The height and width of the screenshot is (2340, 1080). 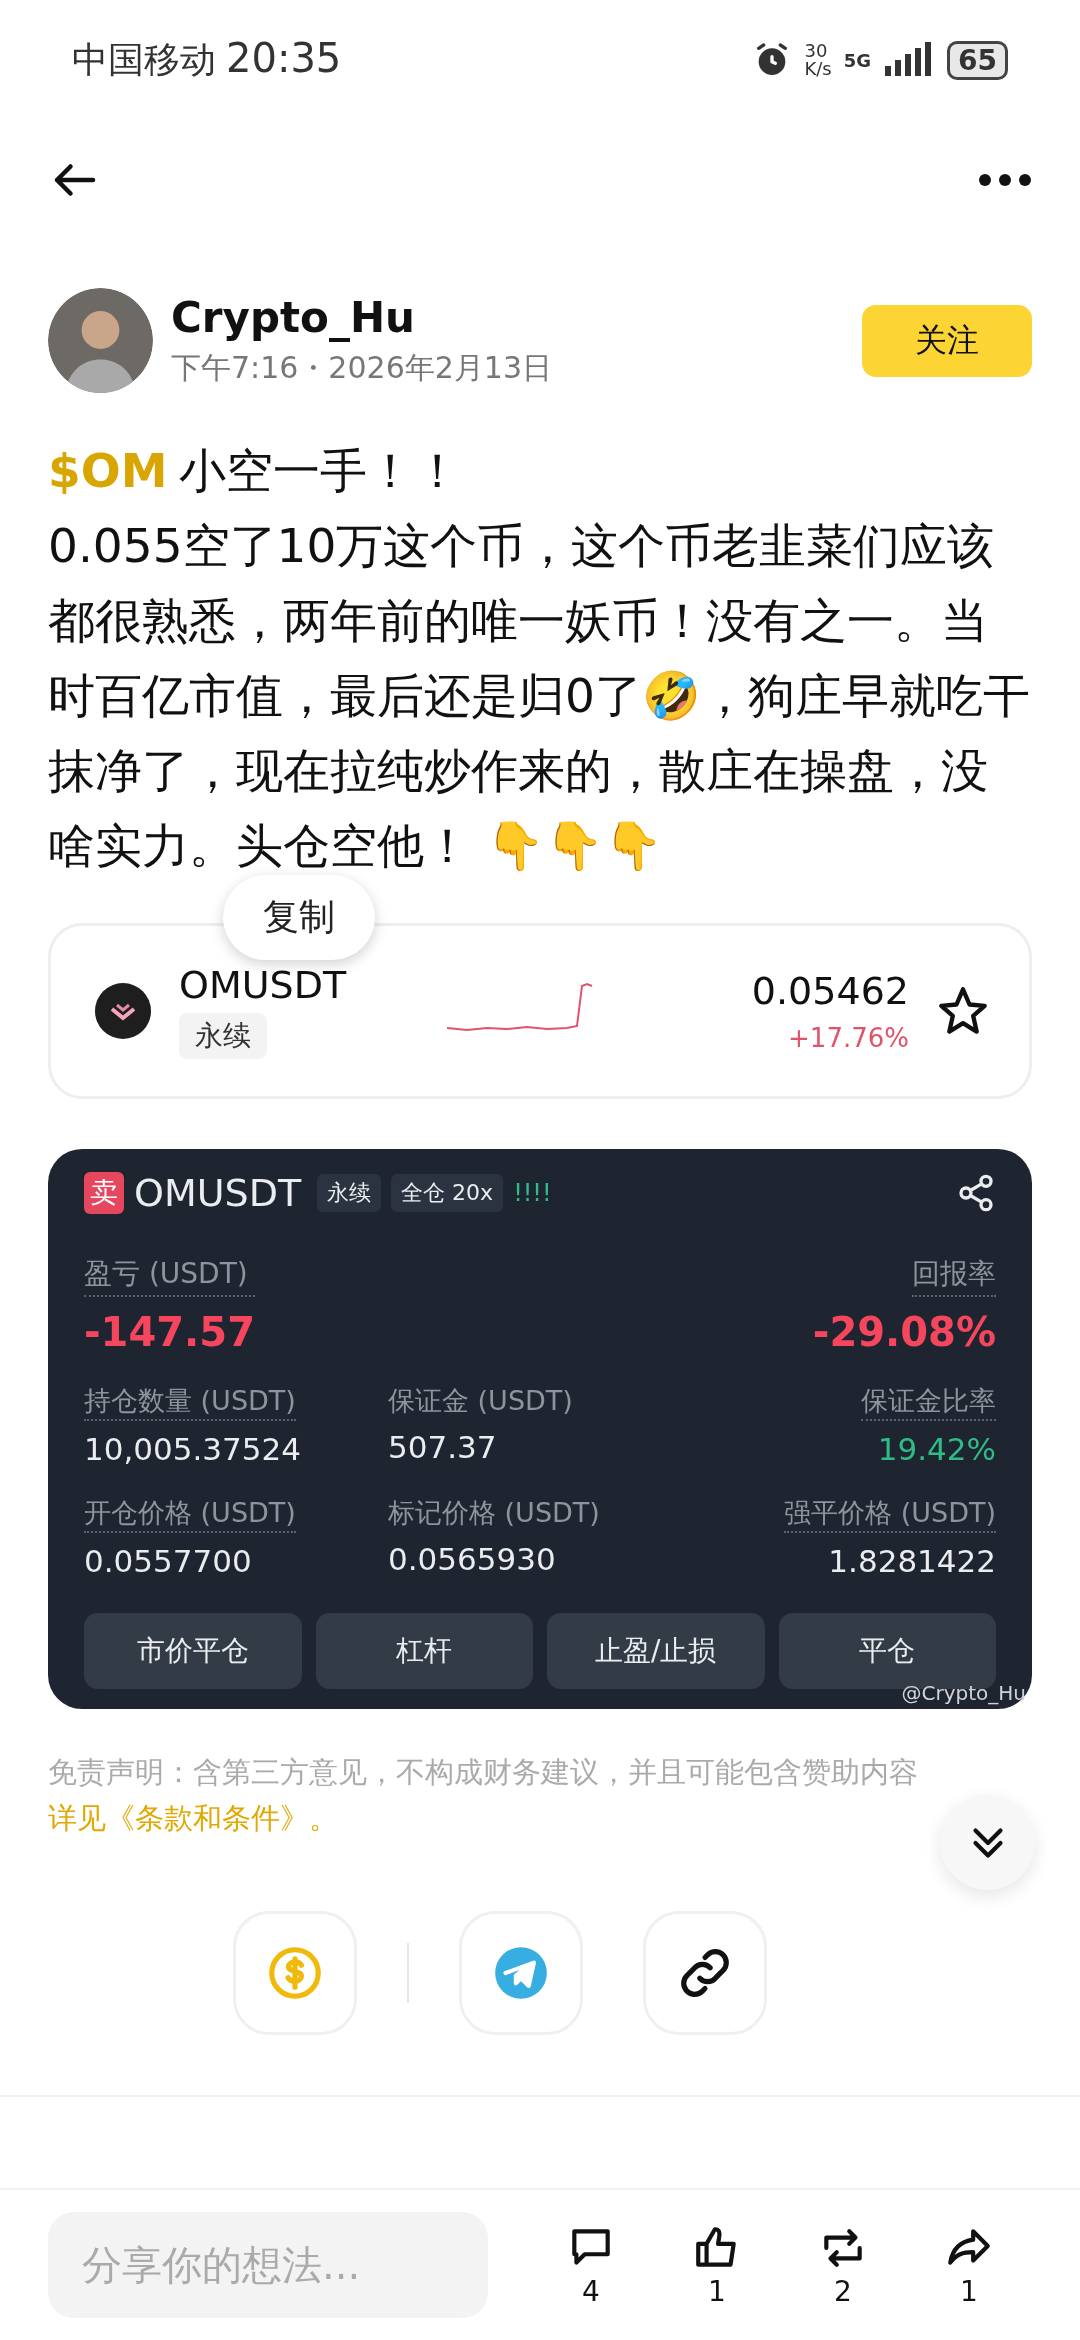 I want to click on roe-label: 回报率, so click(x=954, y=1276).